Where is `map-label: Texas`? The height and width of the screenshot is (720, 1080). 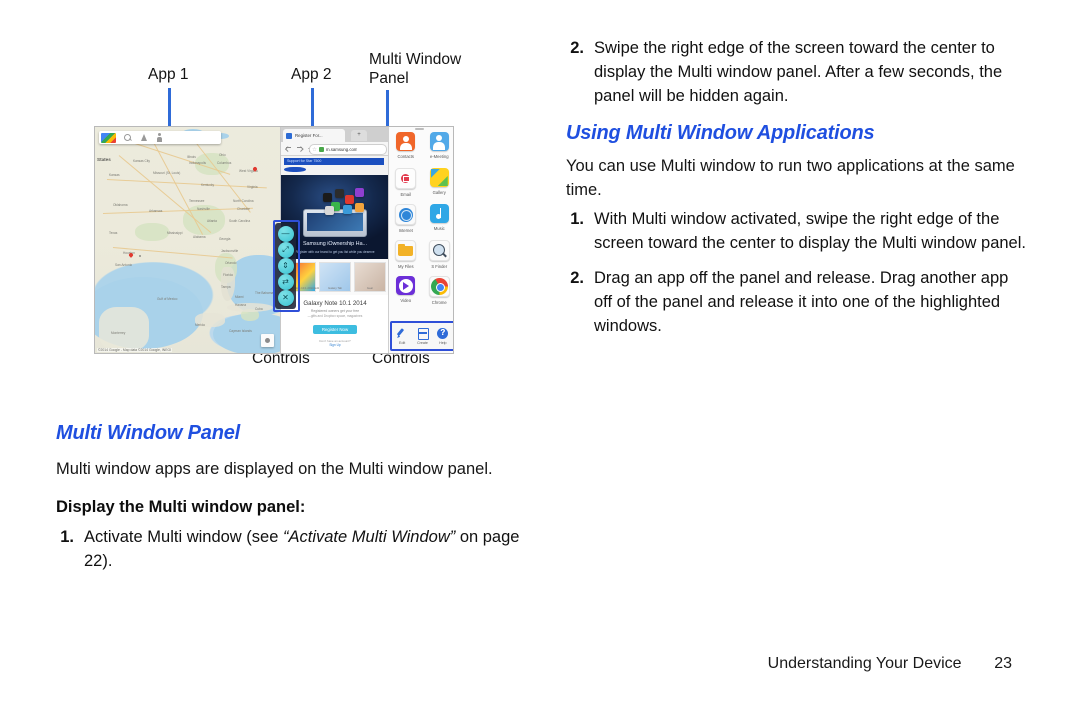 map-label: Texas is located at coordinates (113, 233).